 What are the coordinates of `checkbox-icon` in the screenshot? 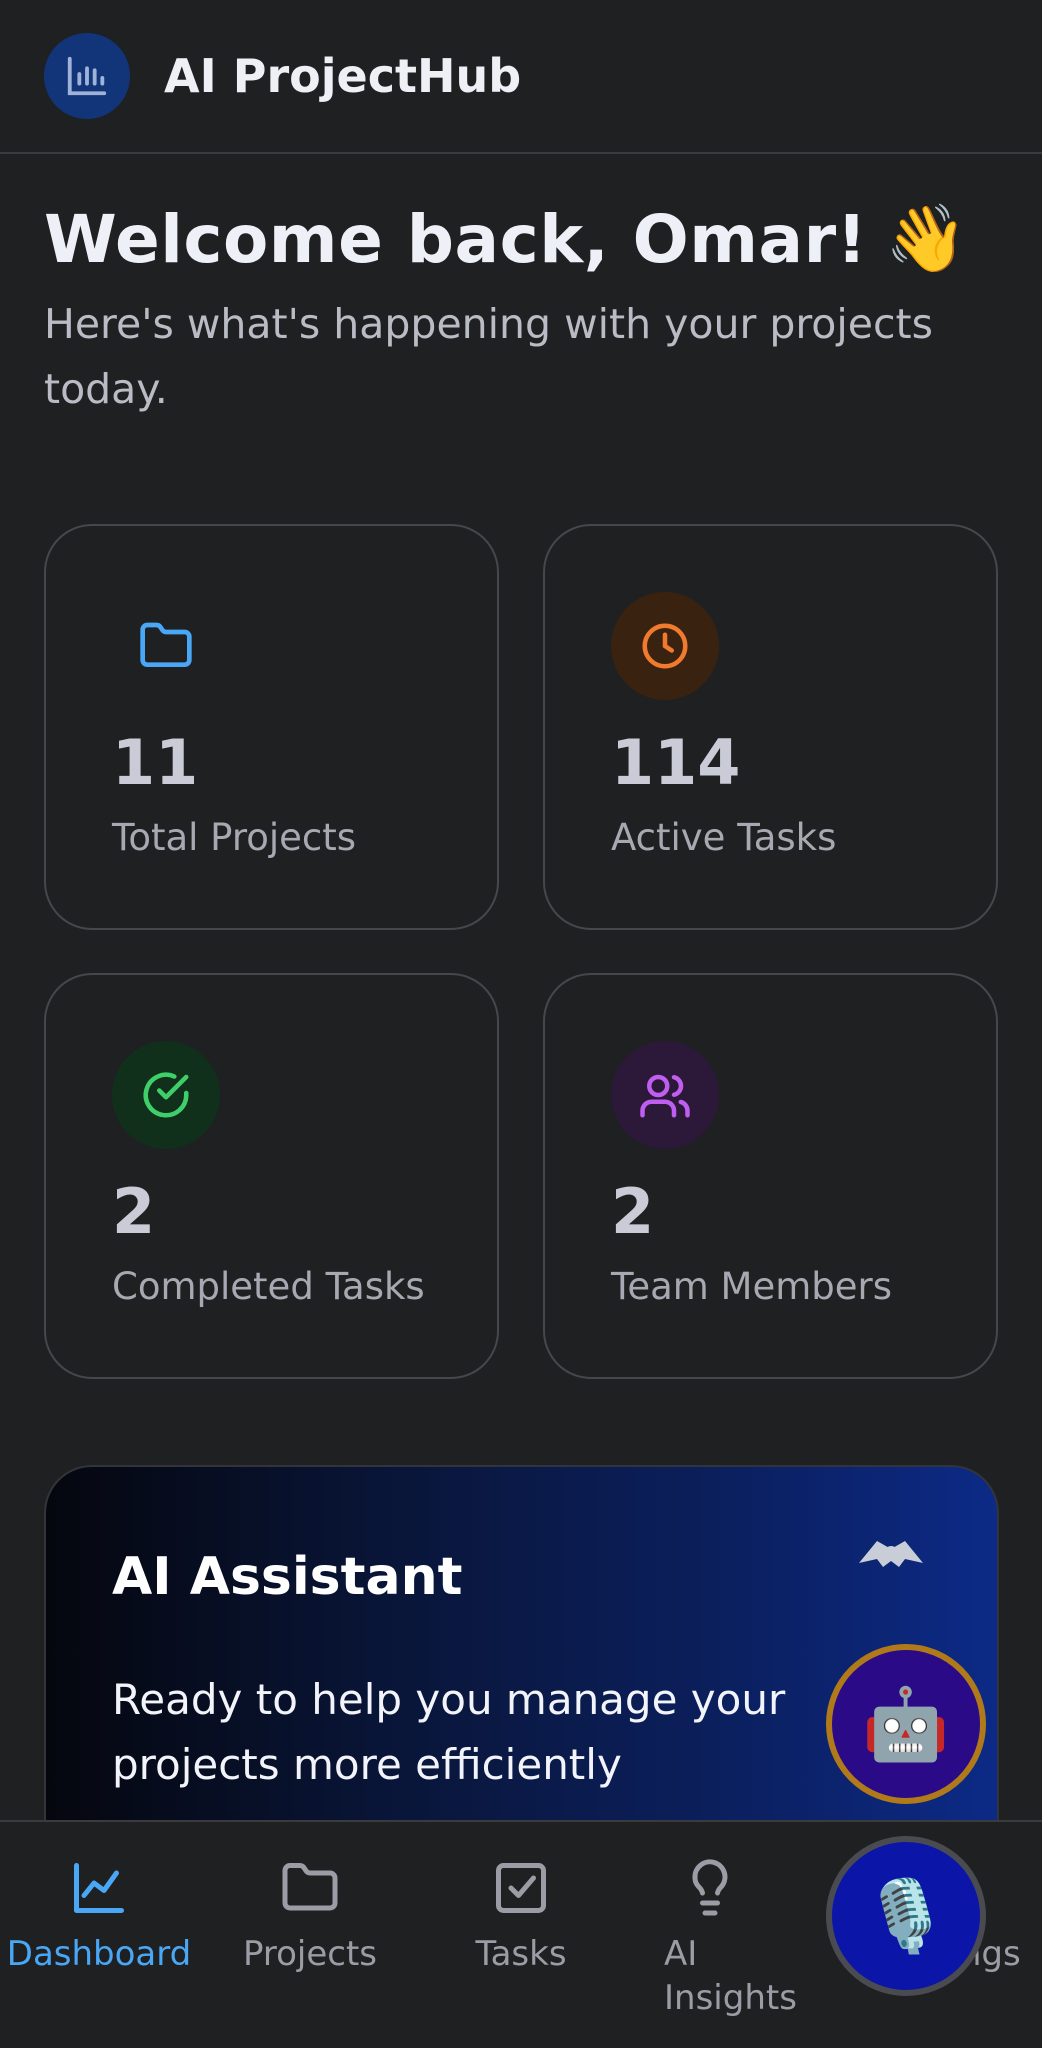 It's located at (521, 1888).